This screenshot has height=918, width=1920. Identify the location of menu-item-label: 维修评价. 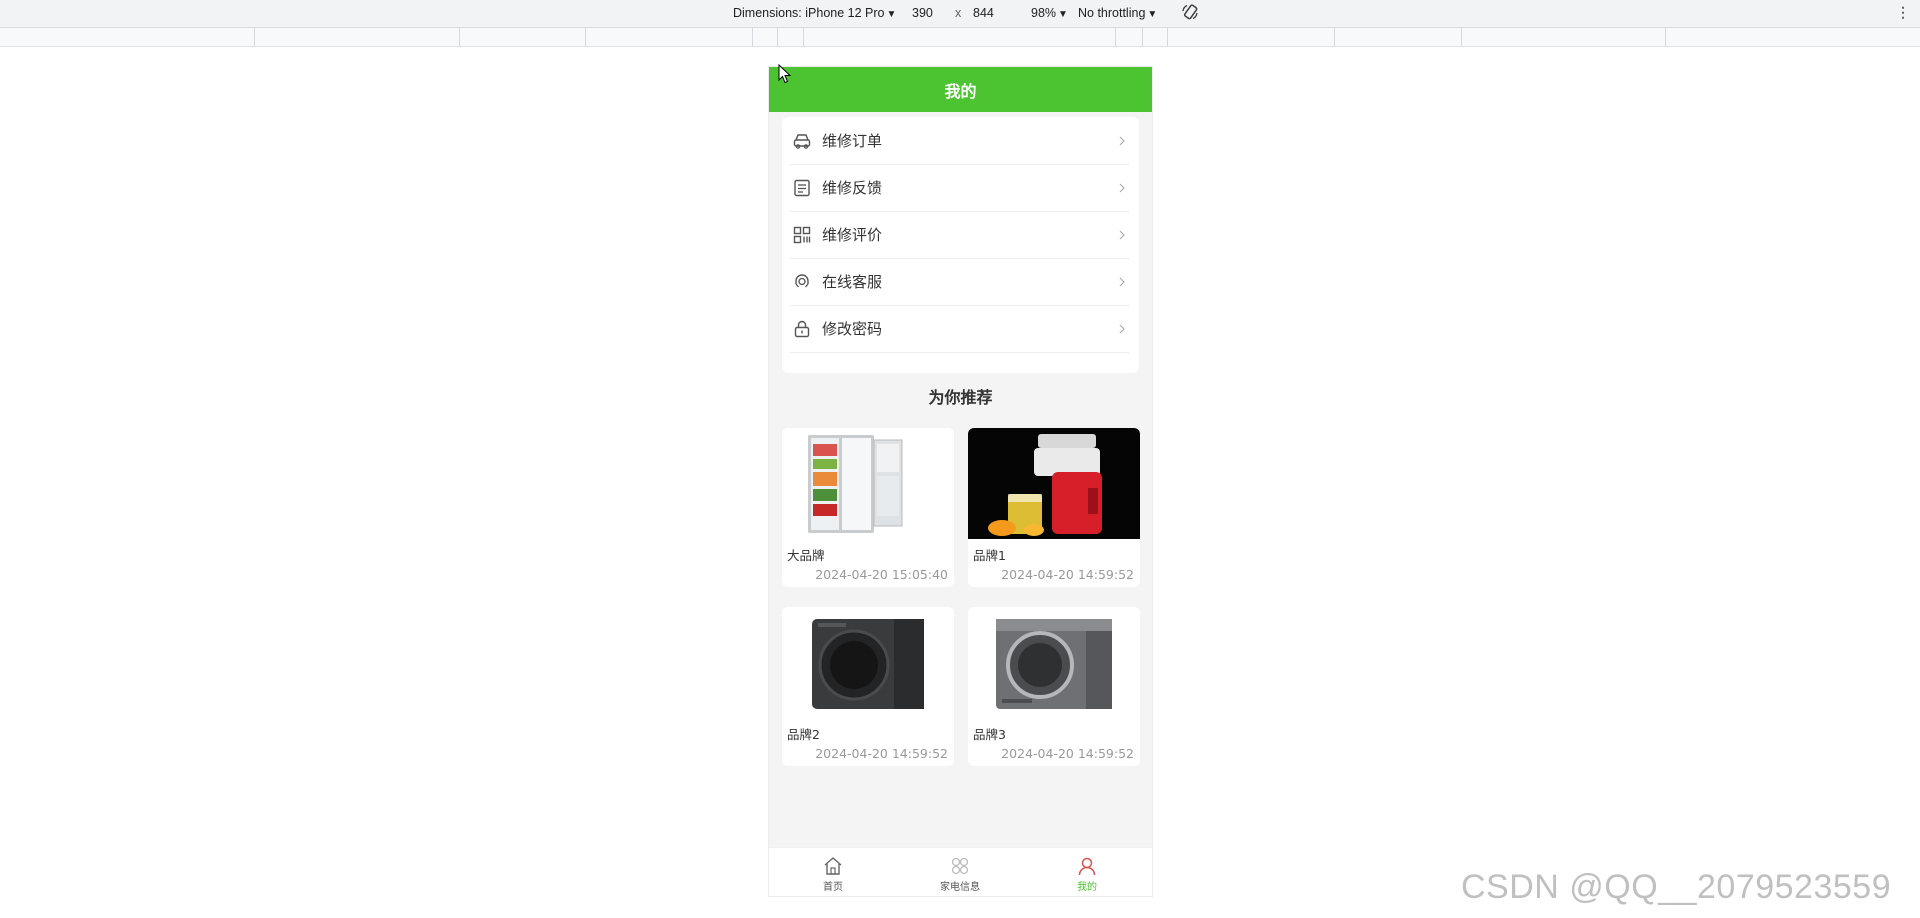
(852, 235).